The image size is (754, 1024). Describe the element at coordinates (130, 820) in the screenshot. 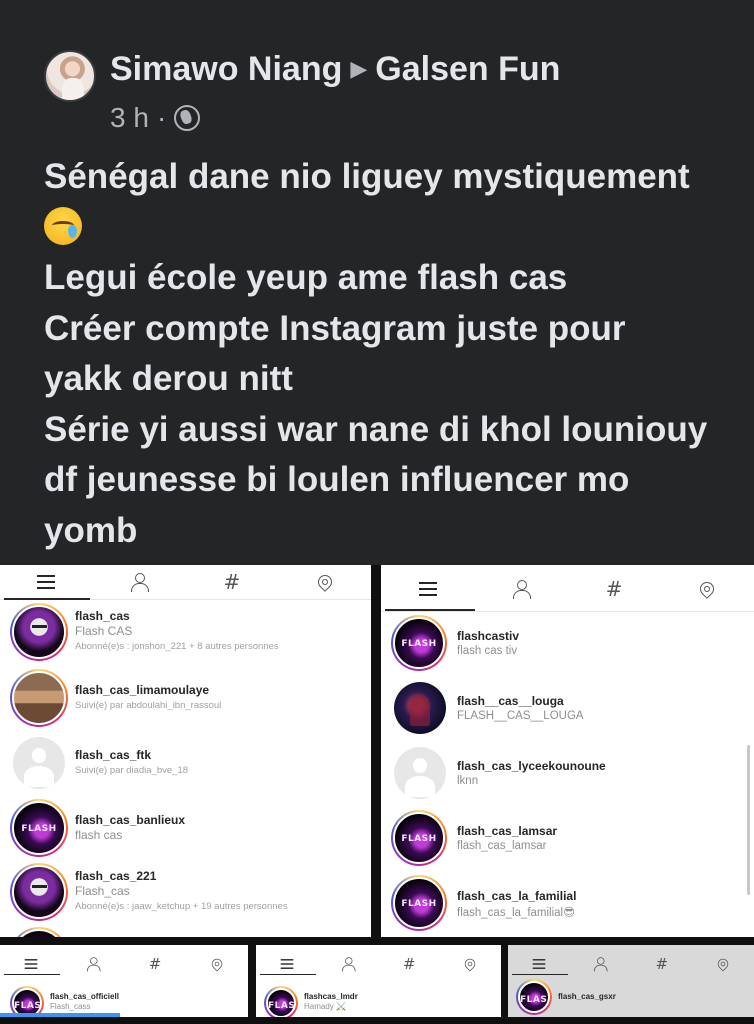

I see `result-username: flash_cas_banlieux` at that location.